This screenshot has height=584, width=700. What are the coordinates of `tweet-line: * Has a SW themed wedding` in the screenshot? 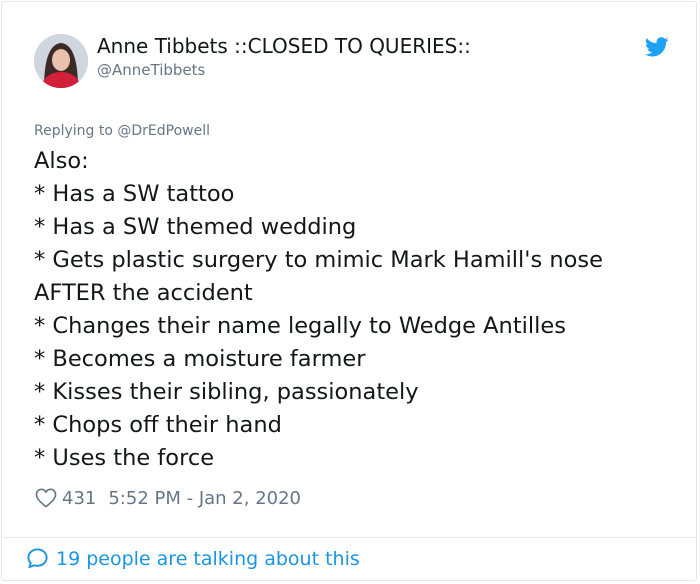 It's located at (195, 227).